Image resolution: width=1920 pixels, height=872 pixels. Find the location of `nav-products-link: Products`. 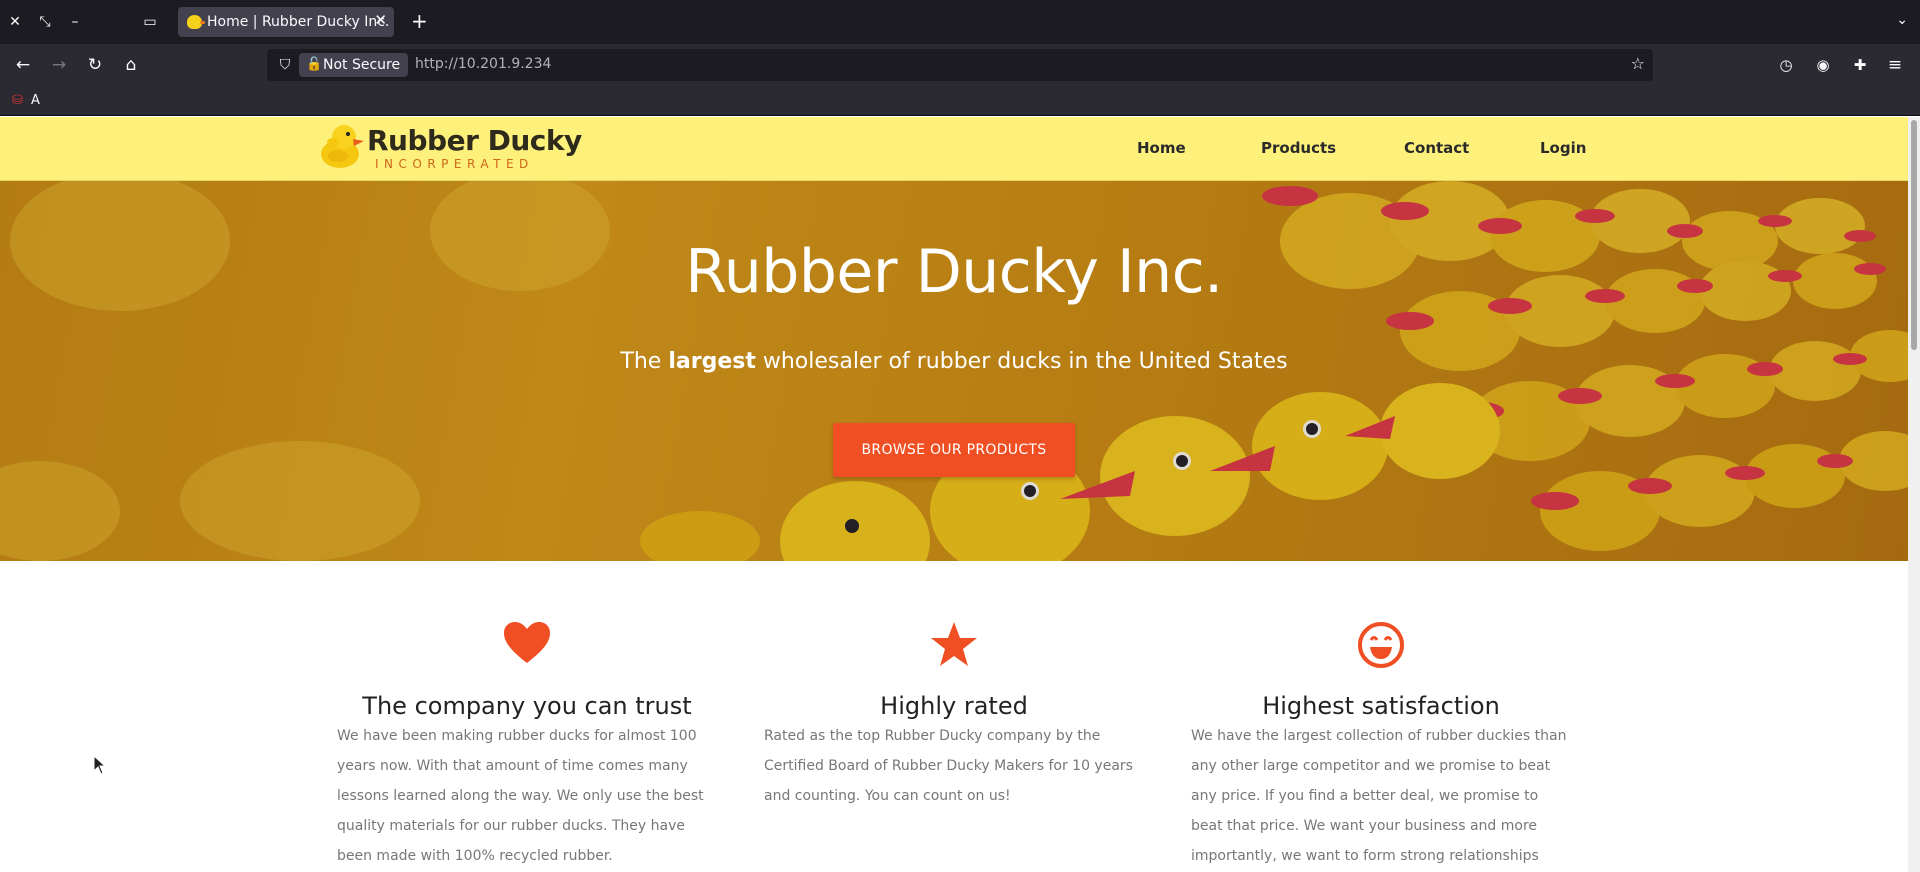

nav-products-link: Products is located at coordinates (1298, 148).